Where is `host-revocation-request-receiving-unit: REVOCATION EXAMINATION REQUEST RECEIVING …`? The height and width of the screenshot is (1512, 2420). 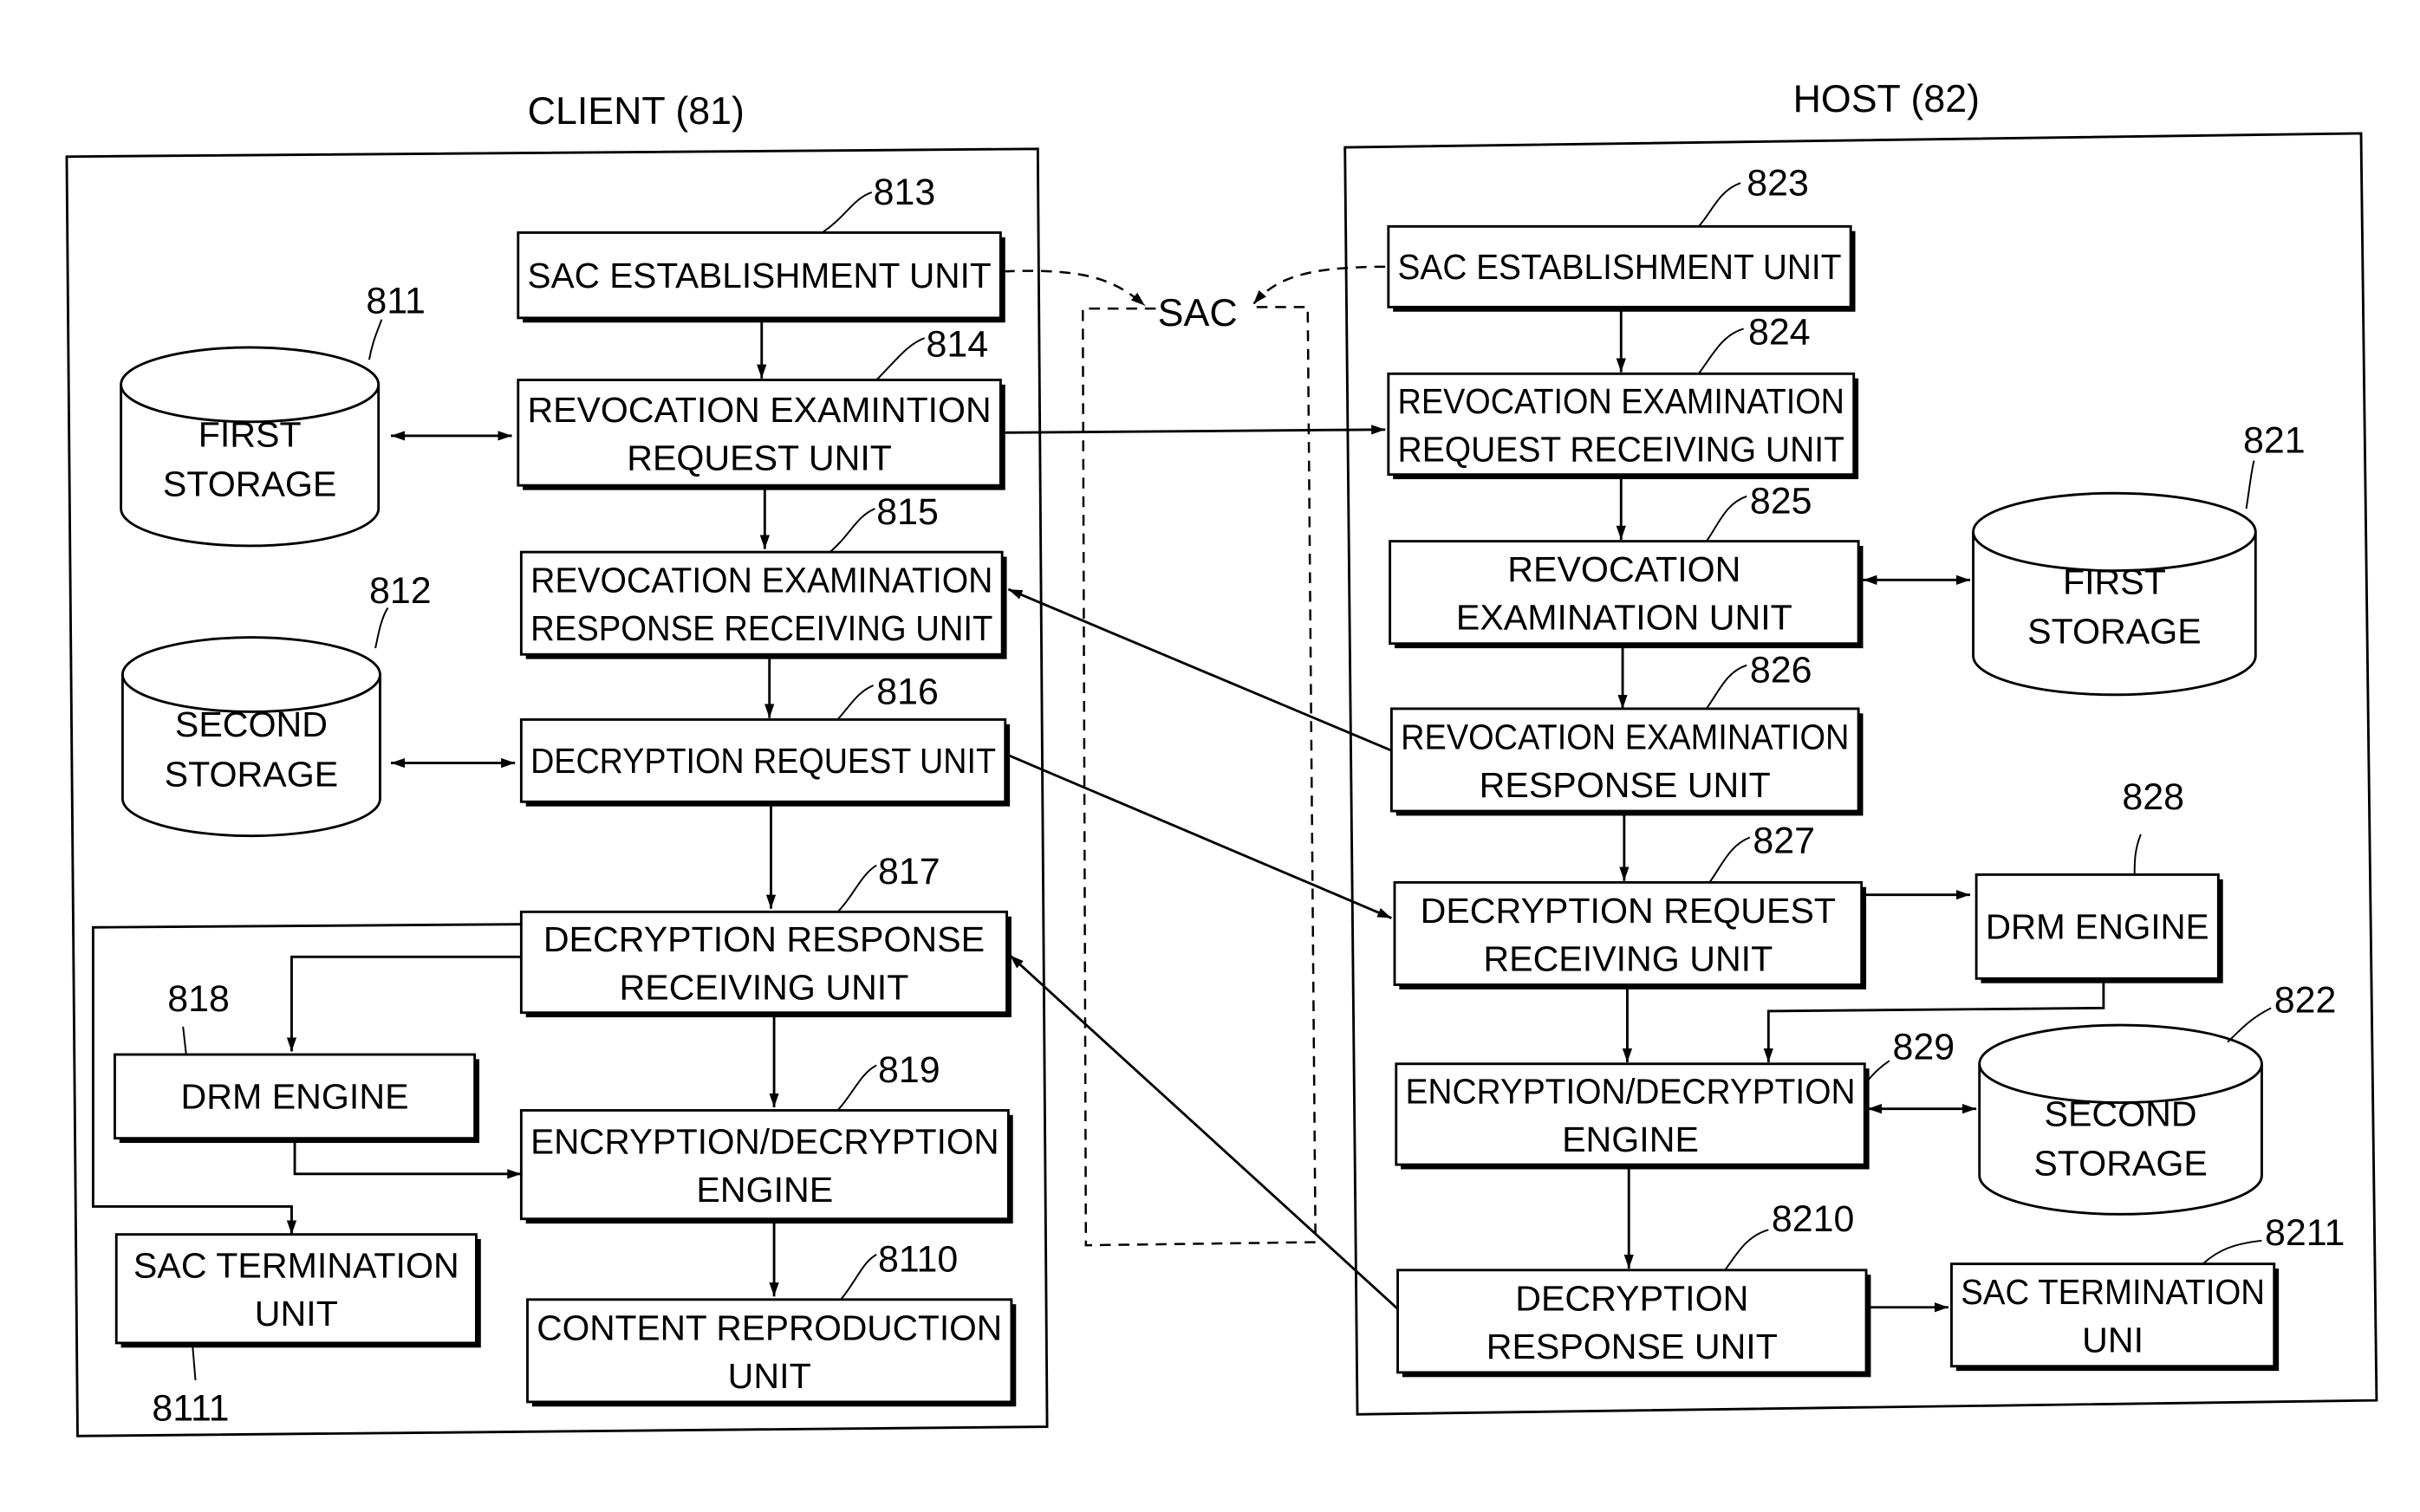
host-revocation-request-receiving-unit: REVOCATION EXAMINATION REQUEST RECEIVING … is located at coordinates (1623, 426).